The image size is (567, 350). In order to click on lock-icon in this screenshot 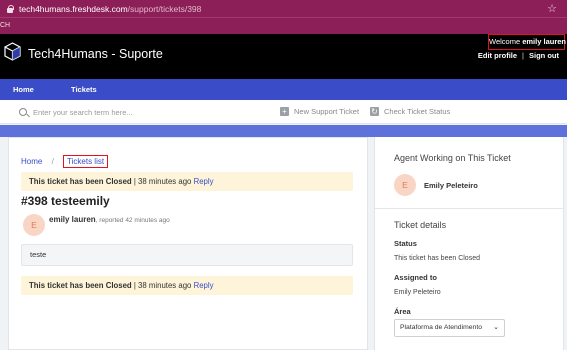, I will do `click(10, 8)`.